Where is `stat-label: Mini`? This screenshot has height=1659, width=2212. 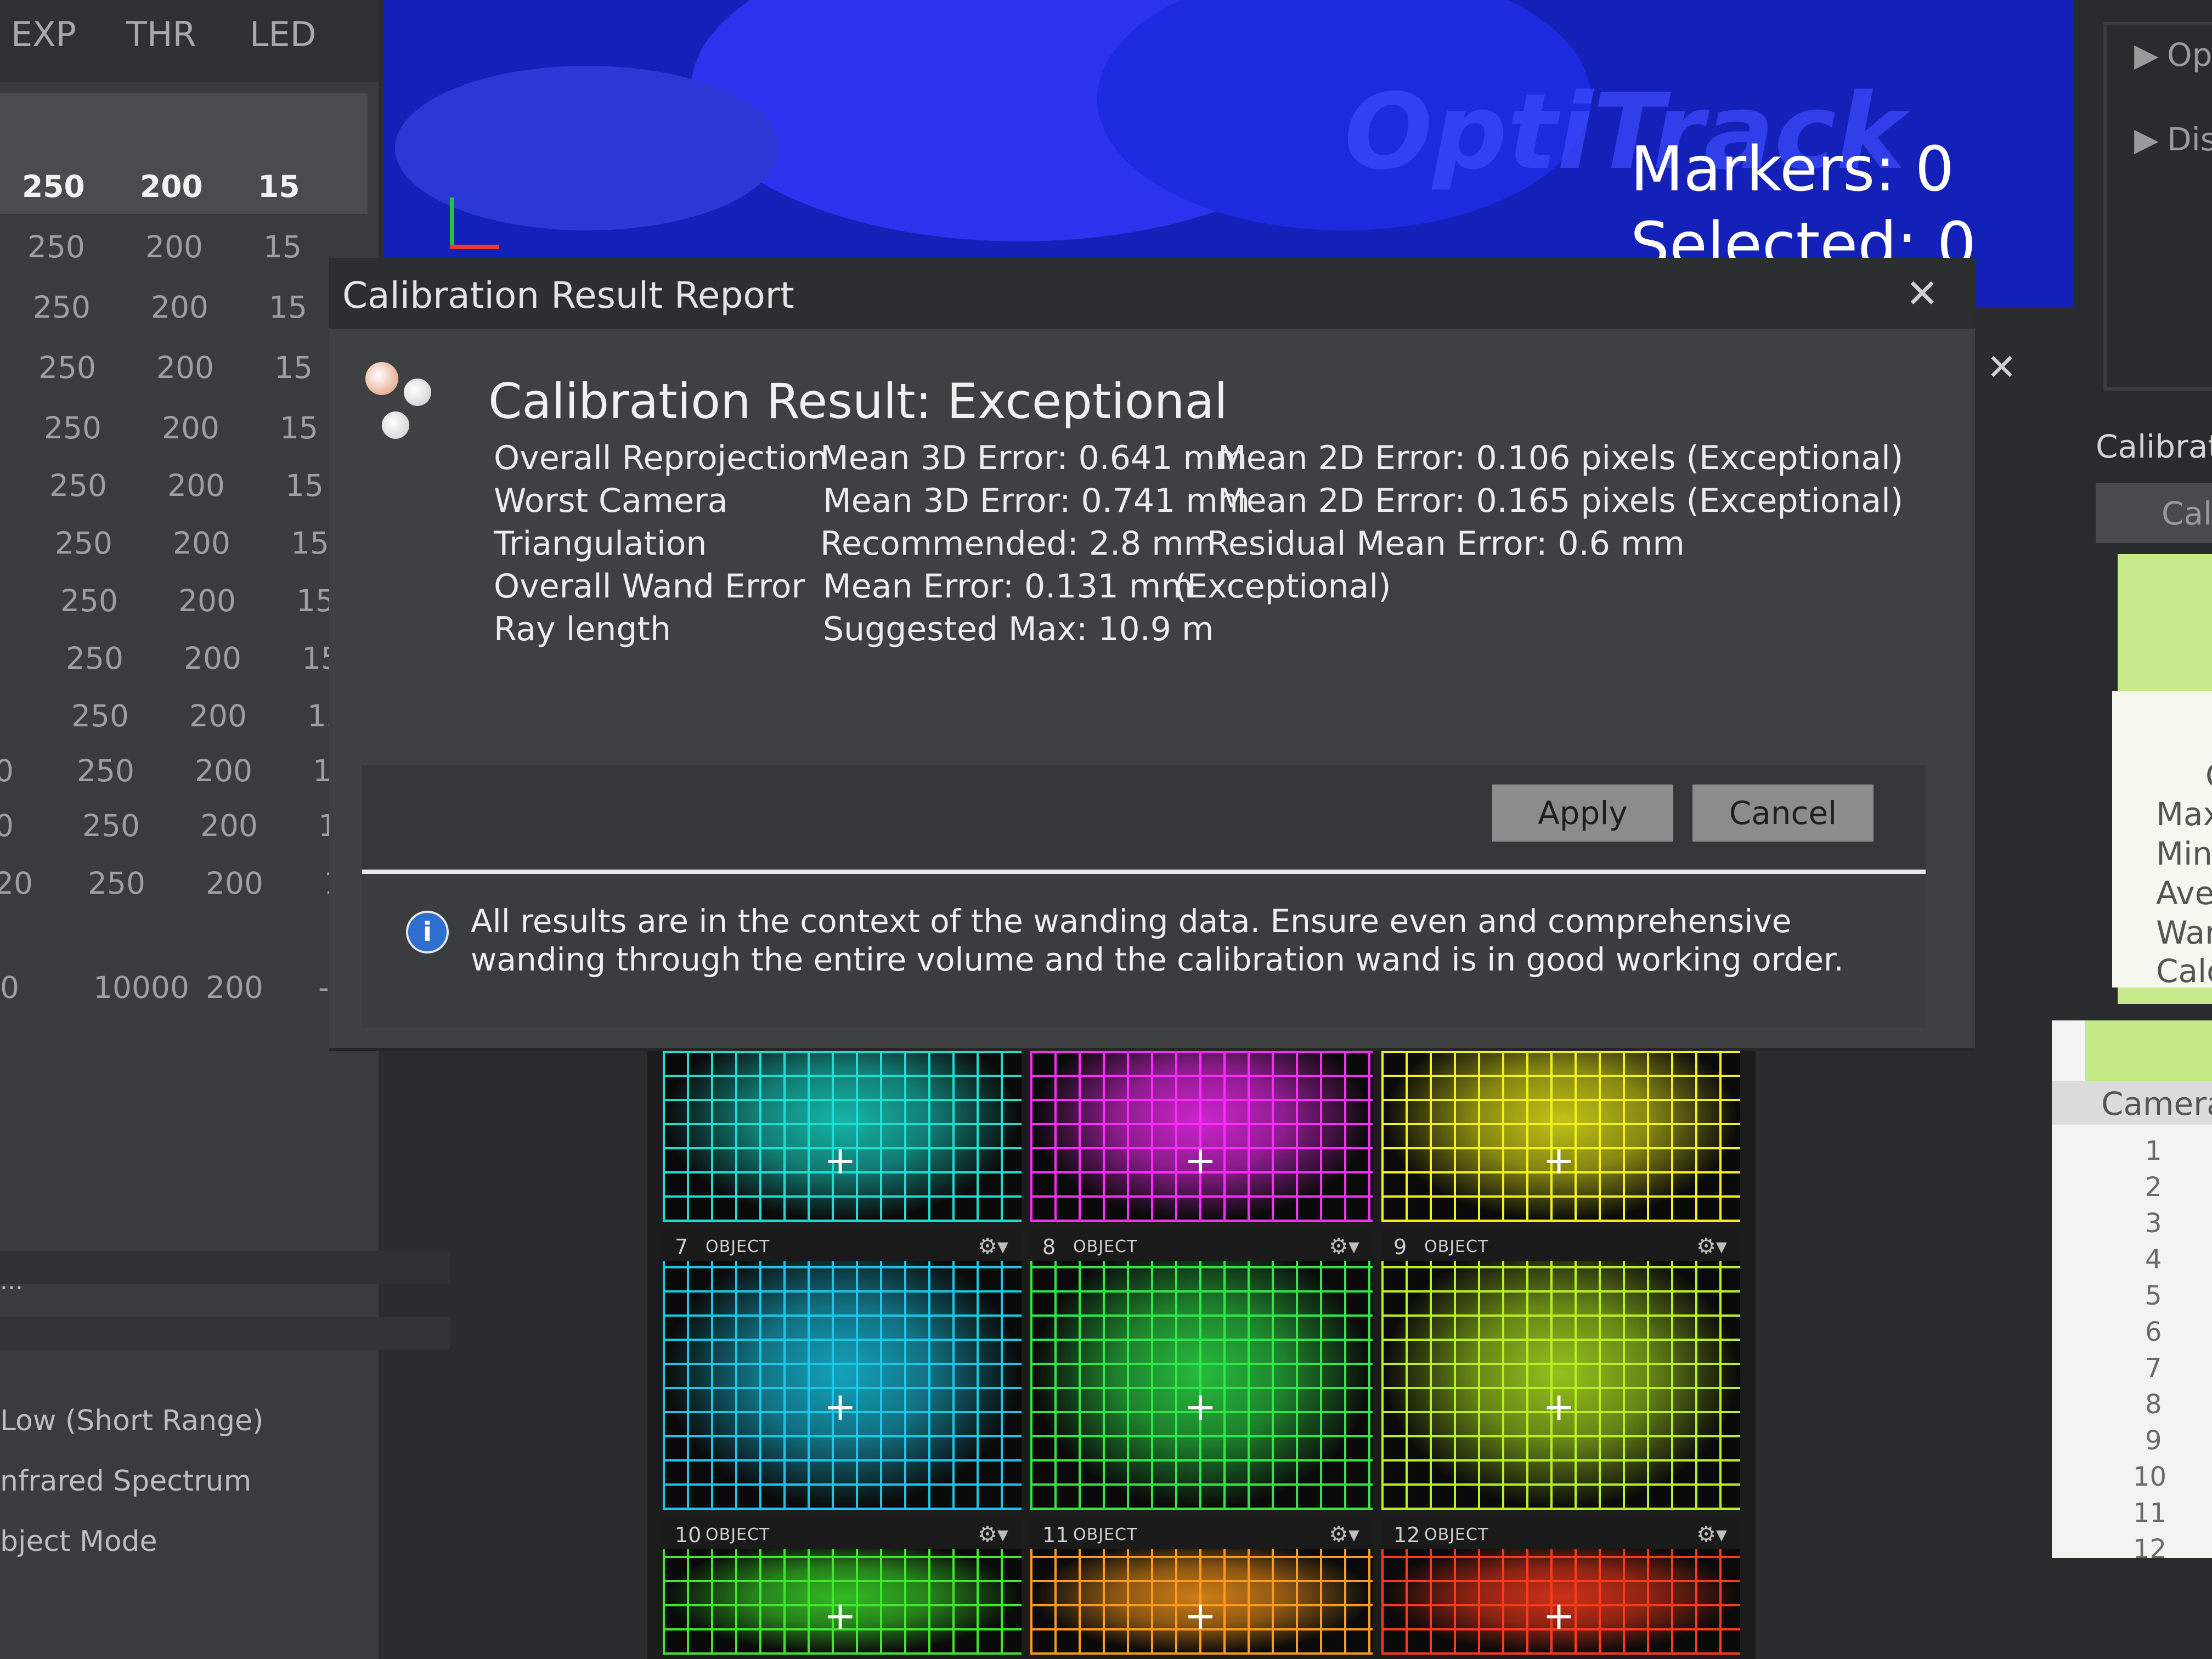
stat-label: Mini is located at coordinates (2184, 854).